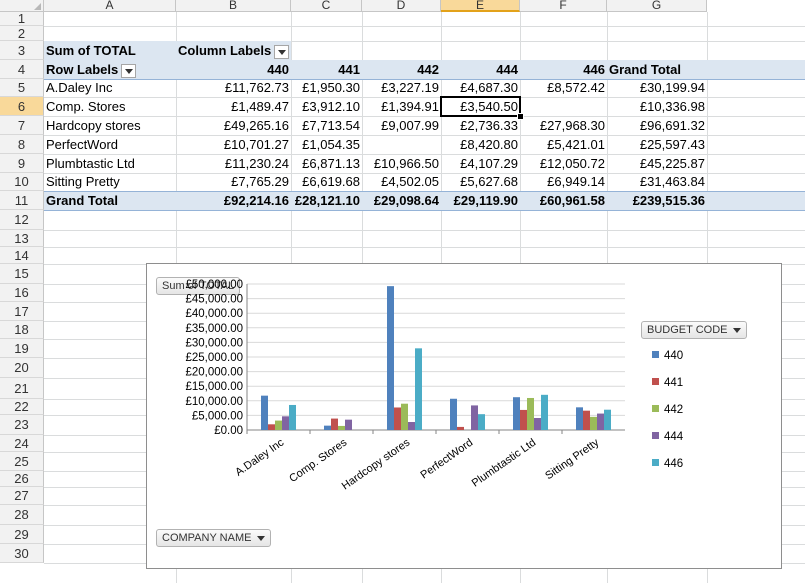  I want to click on pivot-value-cell: £11,230.24, so click(233, 163).